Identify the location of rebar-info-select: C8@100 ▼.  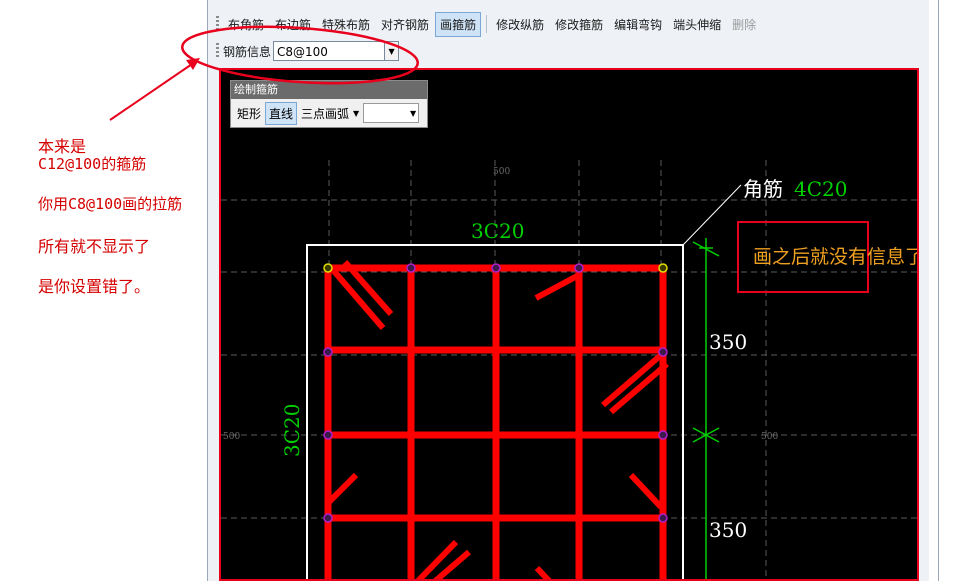
(336, 51).